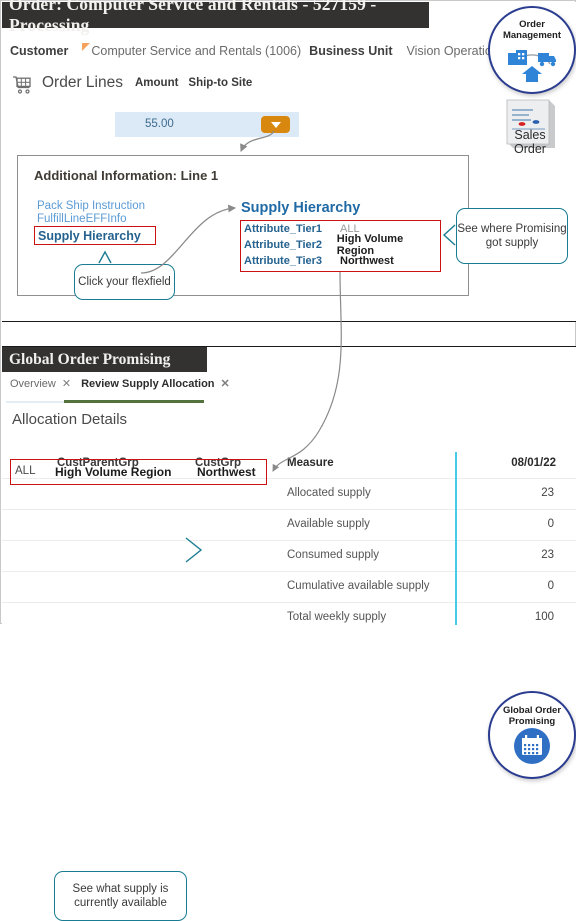  I want to click on callout-see-what-supply-is-currently-available: See what supply is currently available, so click(120, 896).